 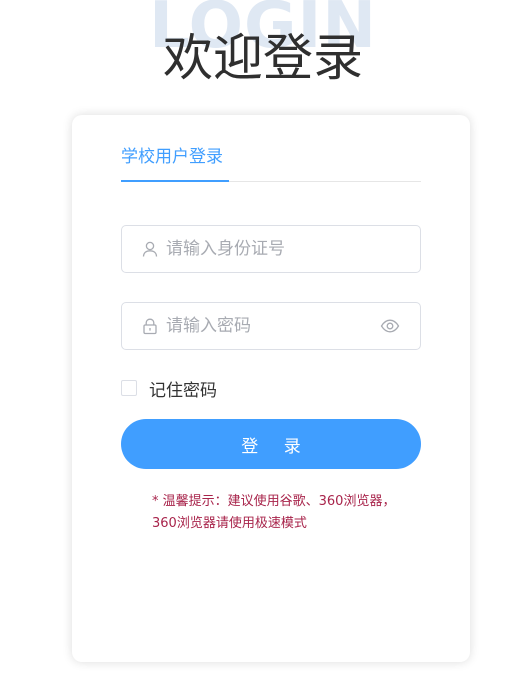 What do you see at coordinates (150, 326) in the screenshot?
I see `lock-icon` at bounding box center [150, 326].